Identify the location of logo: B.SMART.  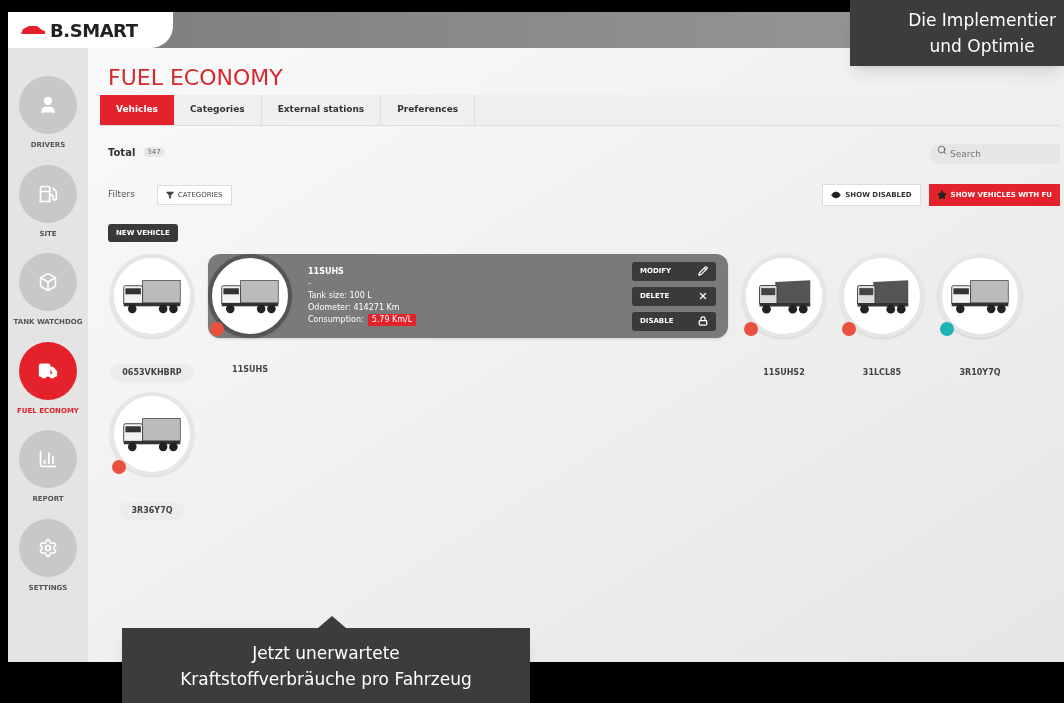
(90, 30).